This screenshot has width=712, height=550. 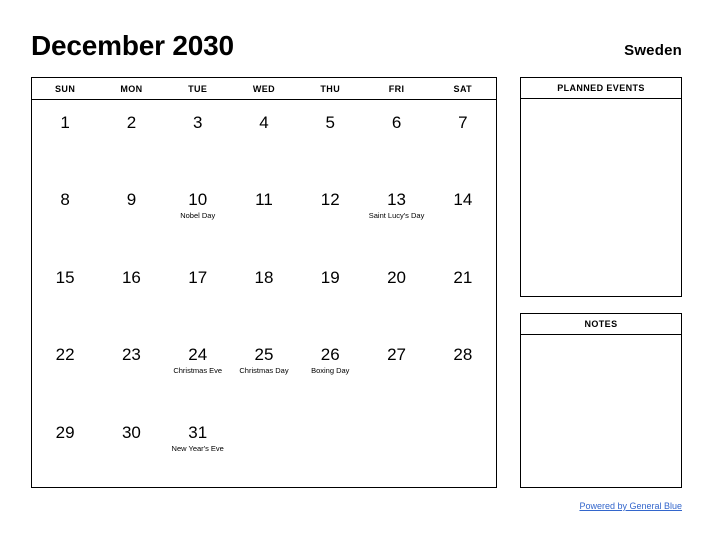 I want to click on day-cell: 31 New Year's Eve, so click(x=198, y=448).